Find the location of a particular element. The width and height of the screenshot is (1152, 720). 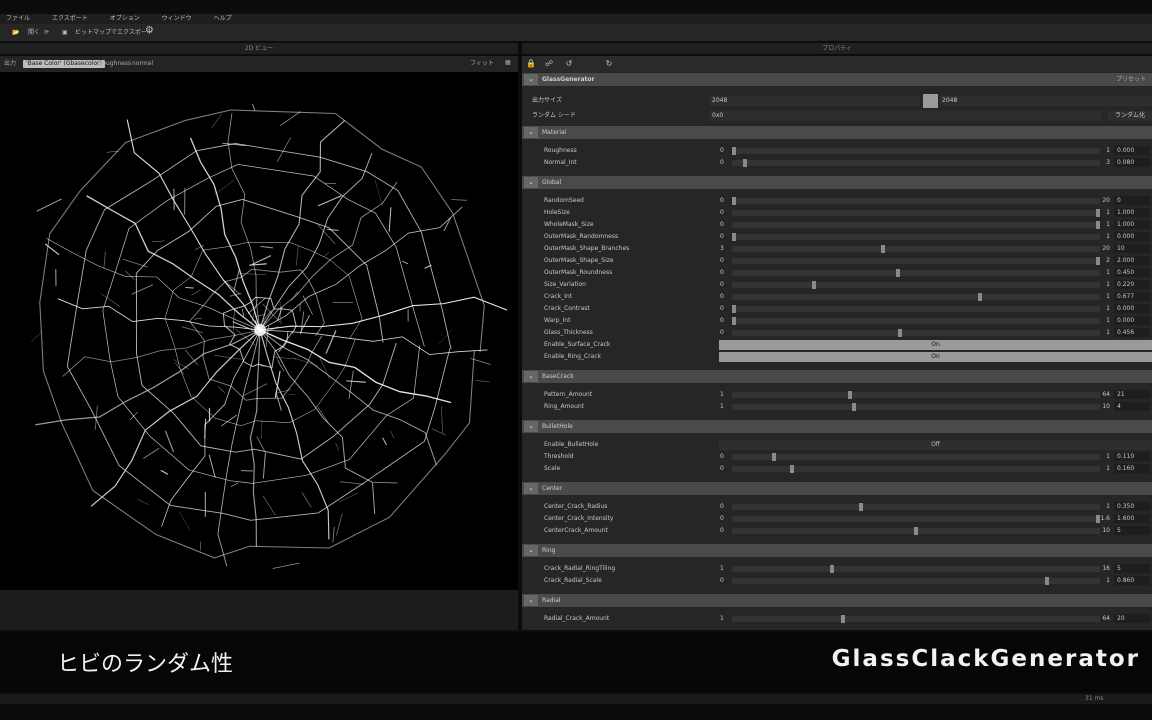

section-global: ⌄ Global is located at coordinates (837, 182).